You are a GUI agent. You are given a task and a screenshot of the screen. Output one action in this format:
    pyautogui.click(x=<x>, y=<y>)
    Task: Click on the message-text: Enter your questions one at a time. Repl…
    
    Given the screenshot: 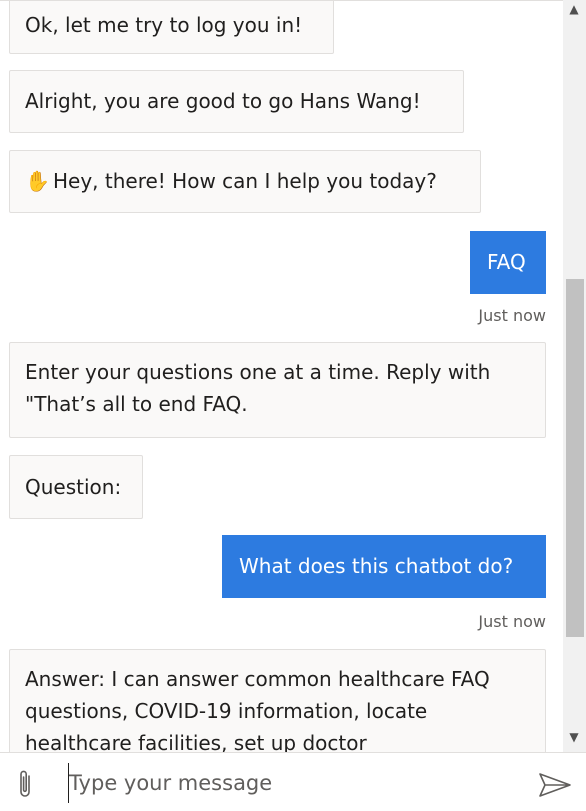 What is the action you would take?
    pyautogui.click(x=258, y=388)
    